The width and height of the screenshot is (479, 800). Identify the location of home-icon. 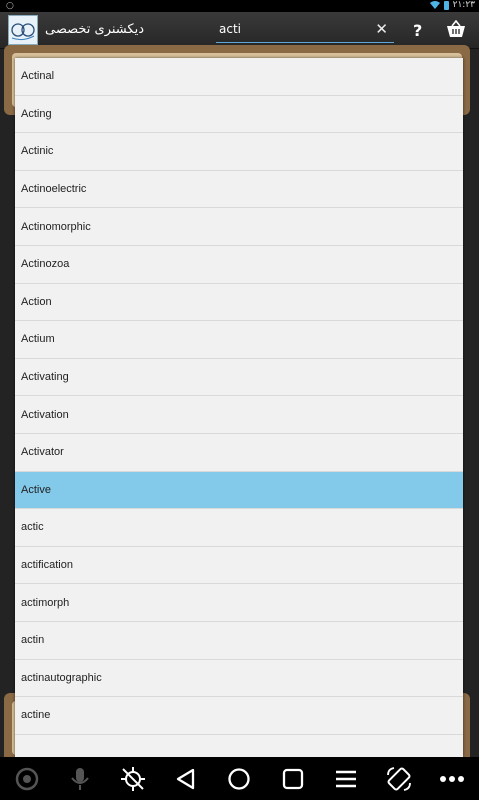
(239, 779).